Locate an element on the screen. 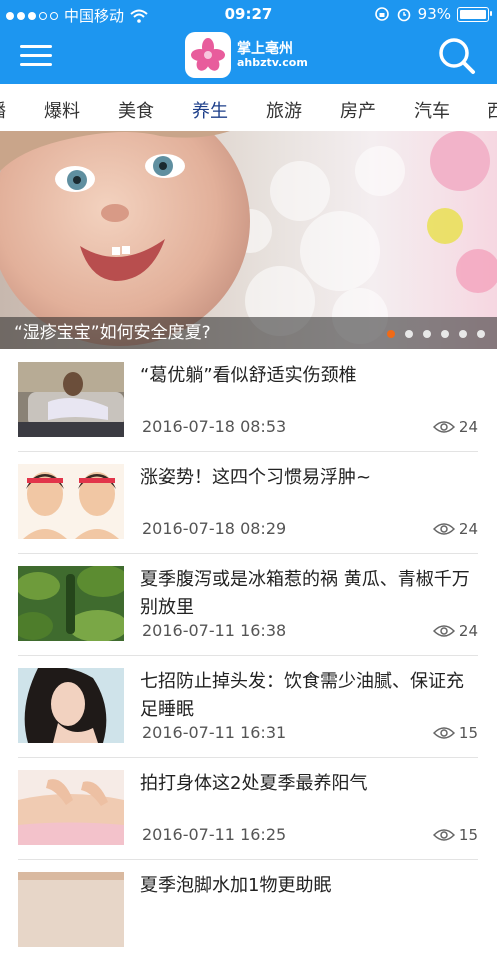 The height and width of the screenshot is (961, 497). banner-pager is located at coordinates (436, 334).